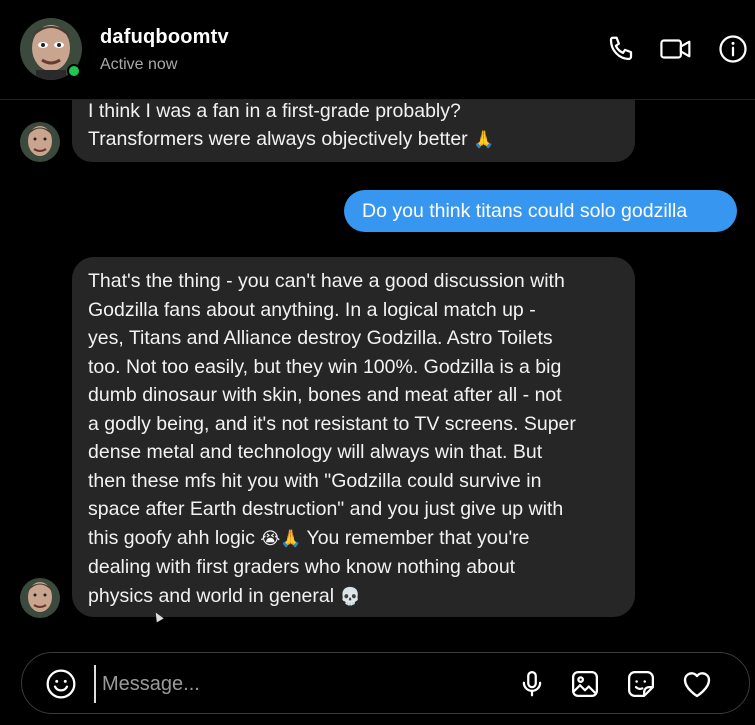  I want to click on image-icon, so click(585, 684).